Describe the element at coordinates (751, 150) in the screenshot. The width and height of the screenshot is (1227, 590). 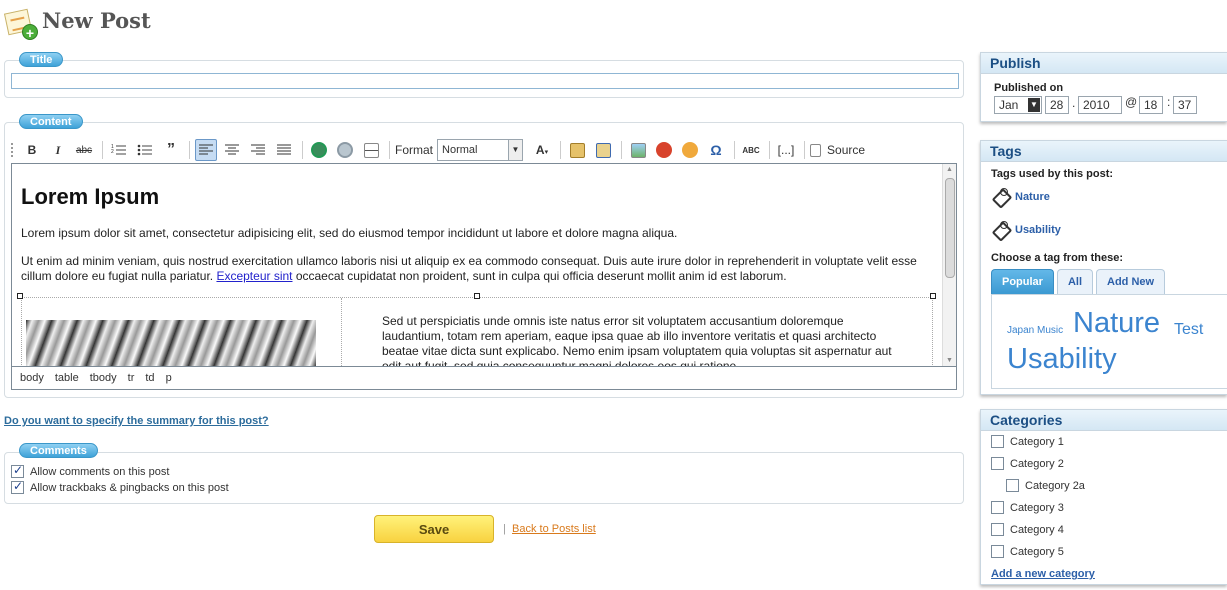
I see `spellcheck-button: ABC` at that location.